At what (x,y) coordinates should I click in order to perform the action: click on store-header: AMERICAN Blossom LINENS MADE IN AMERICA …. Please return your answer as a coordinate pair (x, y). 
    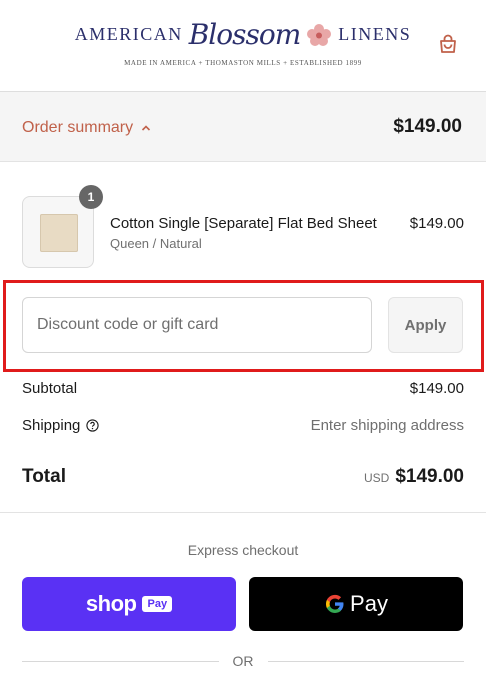
    Looking at the image, I should click on (243, 46).